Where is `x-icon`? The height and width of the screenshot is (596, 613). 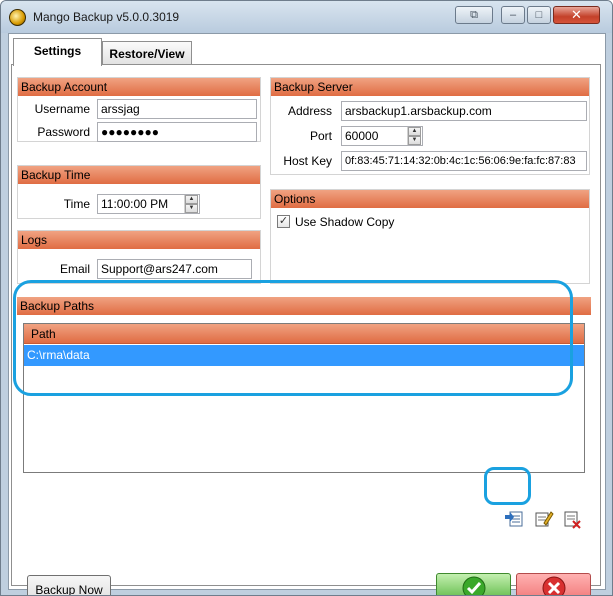
x-icon is located at coordinates (553, 585).